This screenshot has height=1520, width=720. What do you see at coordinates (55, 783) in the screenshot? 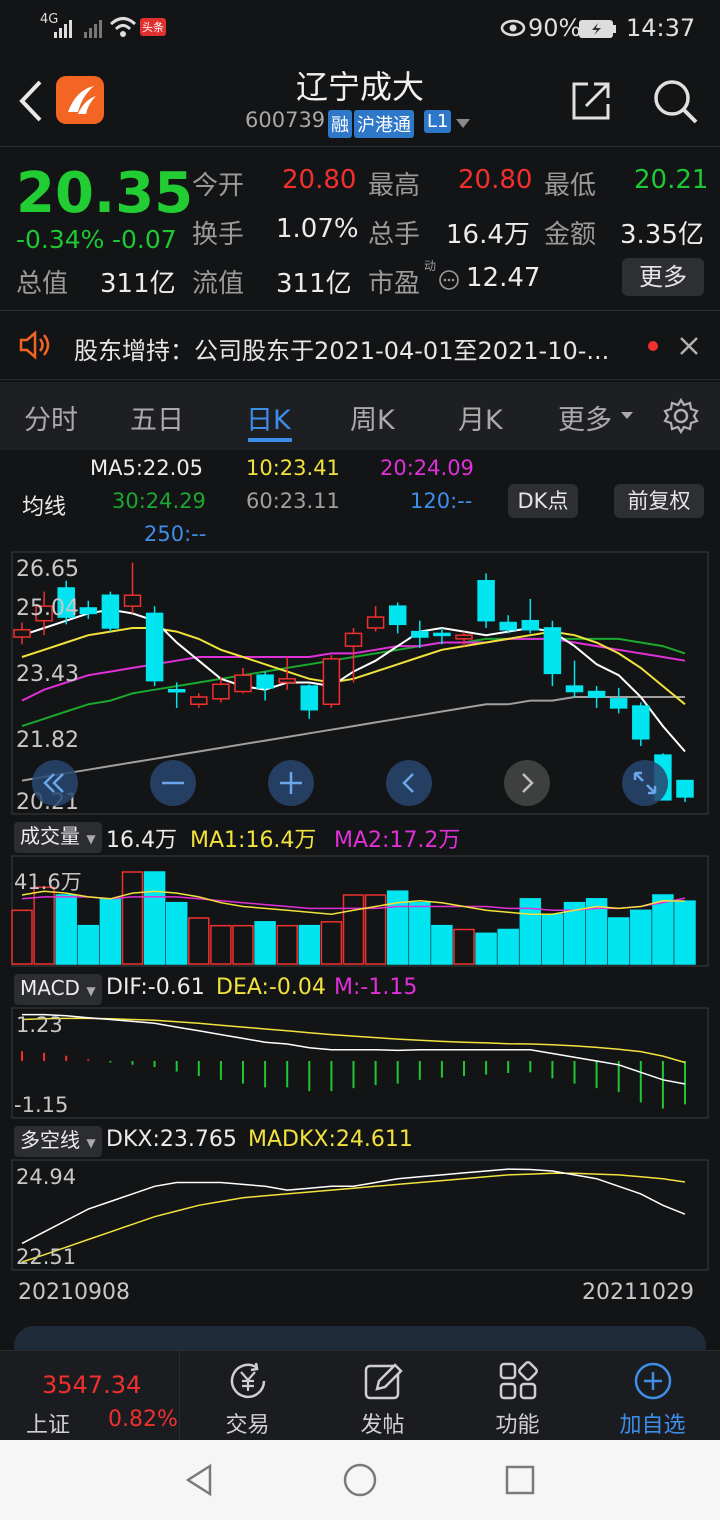
I see `scroll-start-button` at bounding box center [55, 783].